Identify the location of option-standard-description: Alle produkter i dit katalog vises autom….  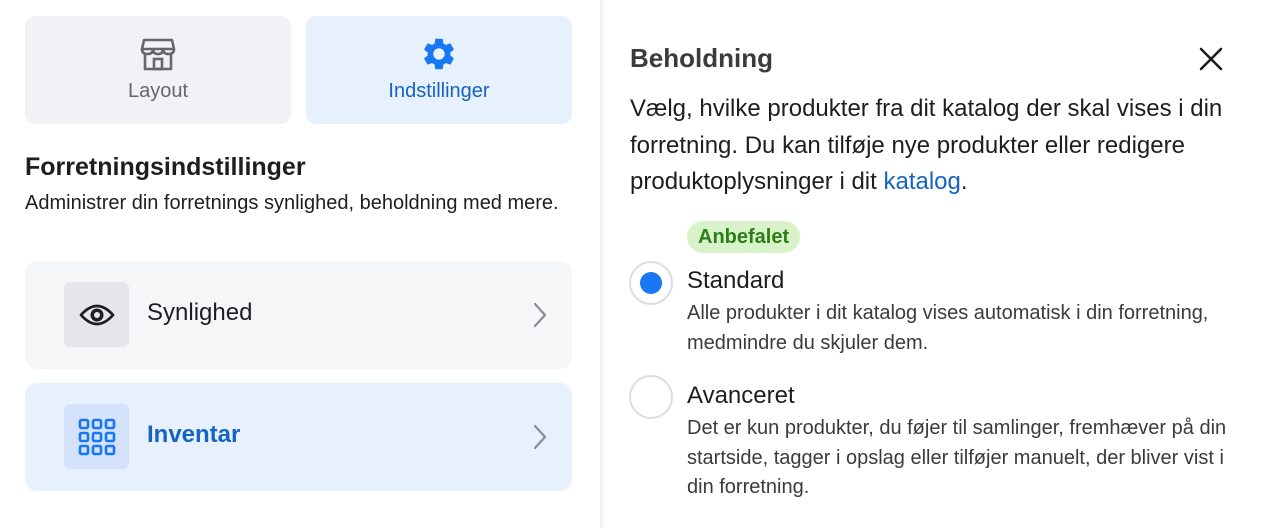
(948, 328).